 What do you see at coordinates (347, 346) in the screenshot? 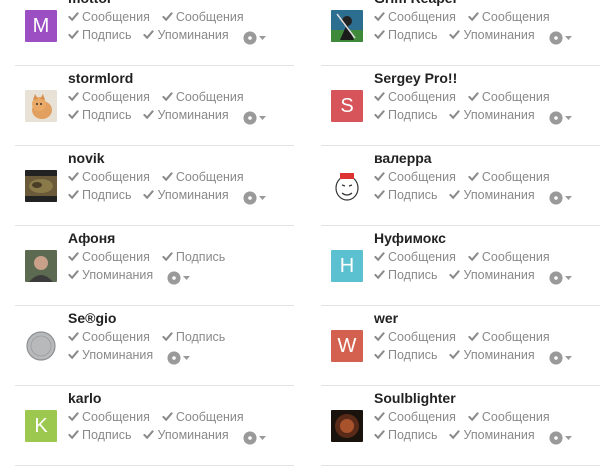
I see `avatar: W` at bounding box center [347, 346].